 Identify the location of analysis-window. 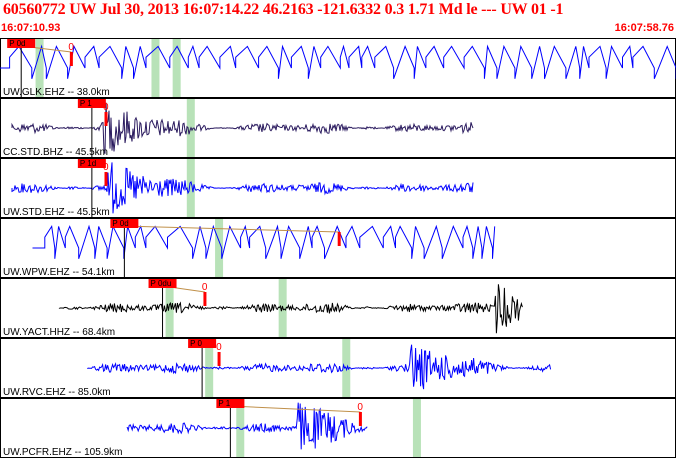
(416, 428).